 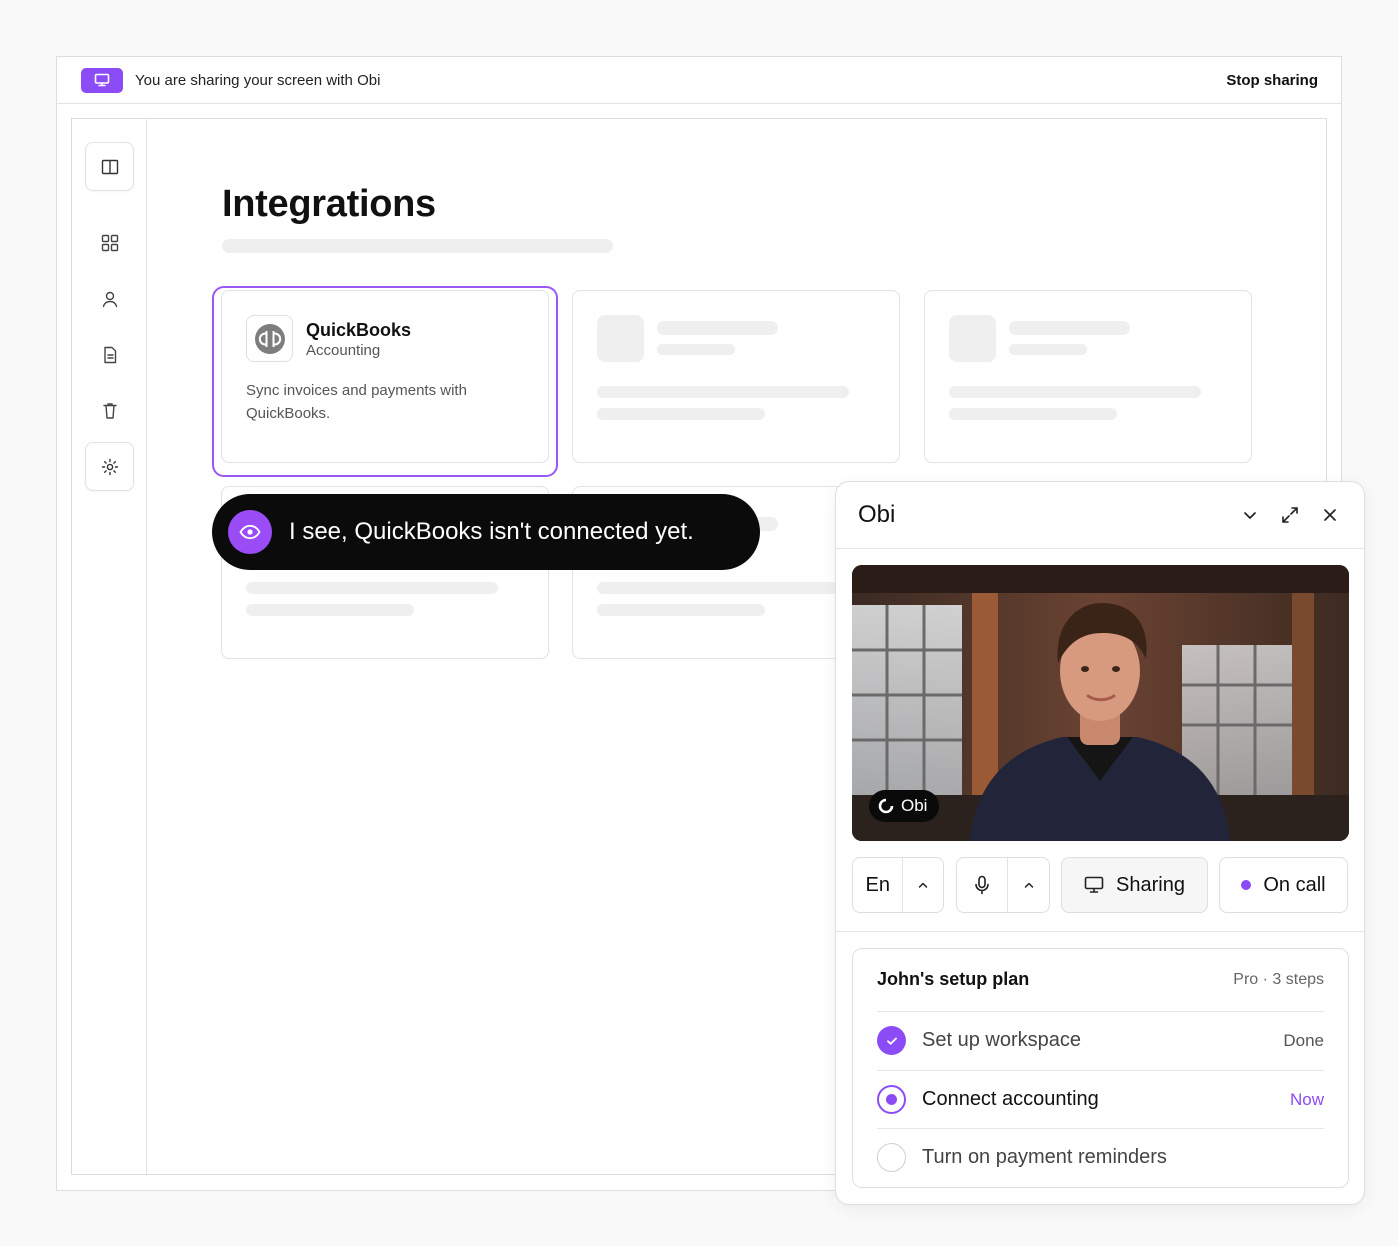 I want to click on plan-step: Set up workspace Done, so click(x=1100, y=1040).